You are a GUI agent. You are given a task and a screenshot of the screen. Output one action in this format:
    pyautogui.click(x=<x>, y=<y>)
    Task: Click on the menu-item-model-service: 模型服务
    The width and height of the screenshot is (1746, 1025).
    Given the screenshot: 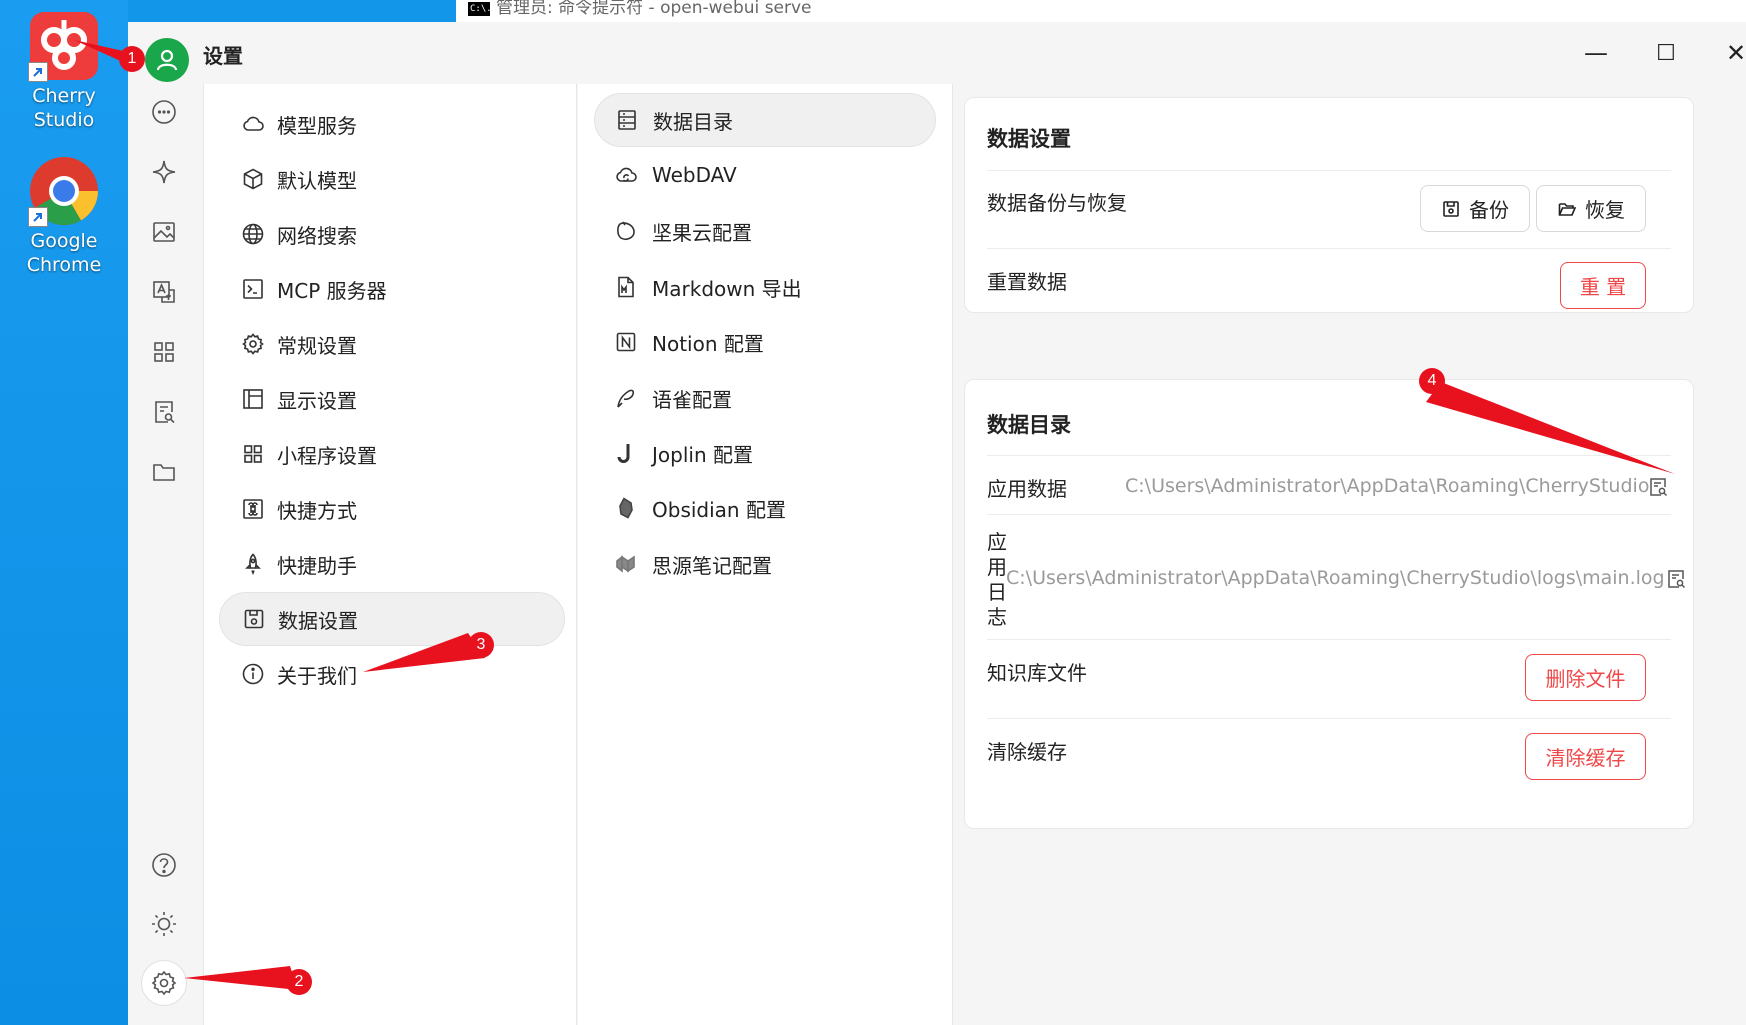 What is the action you would take?
    pyautogui.click(x=392, y=124)
    